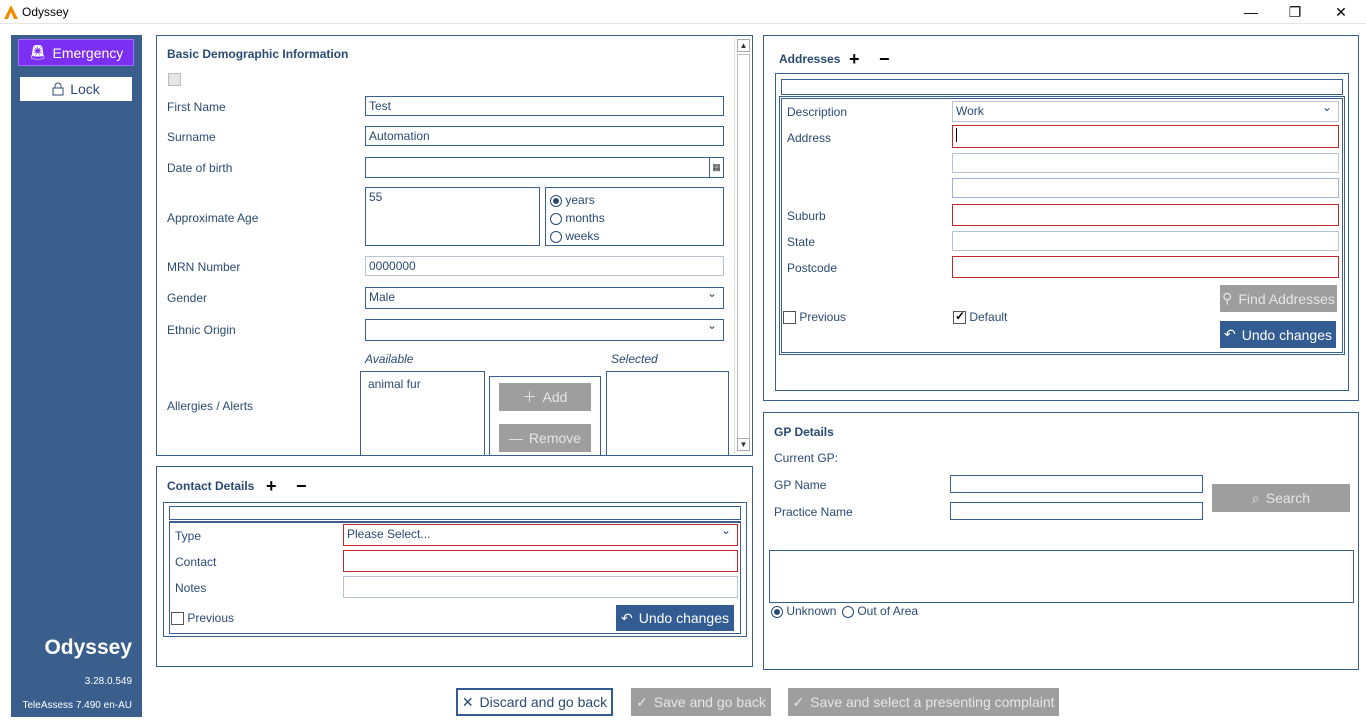  Describe the element at coordinates (540, 561) in the screenshot. I see `contact-field` at that location.